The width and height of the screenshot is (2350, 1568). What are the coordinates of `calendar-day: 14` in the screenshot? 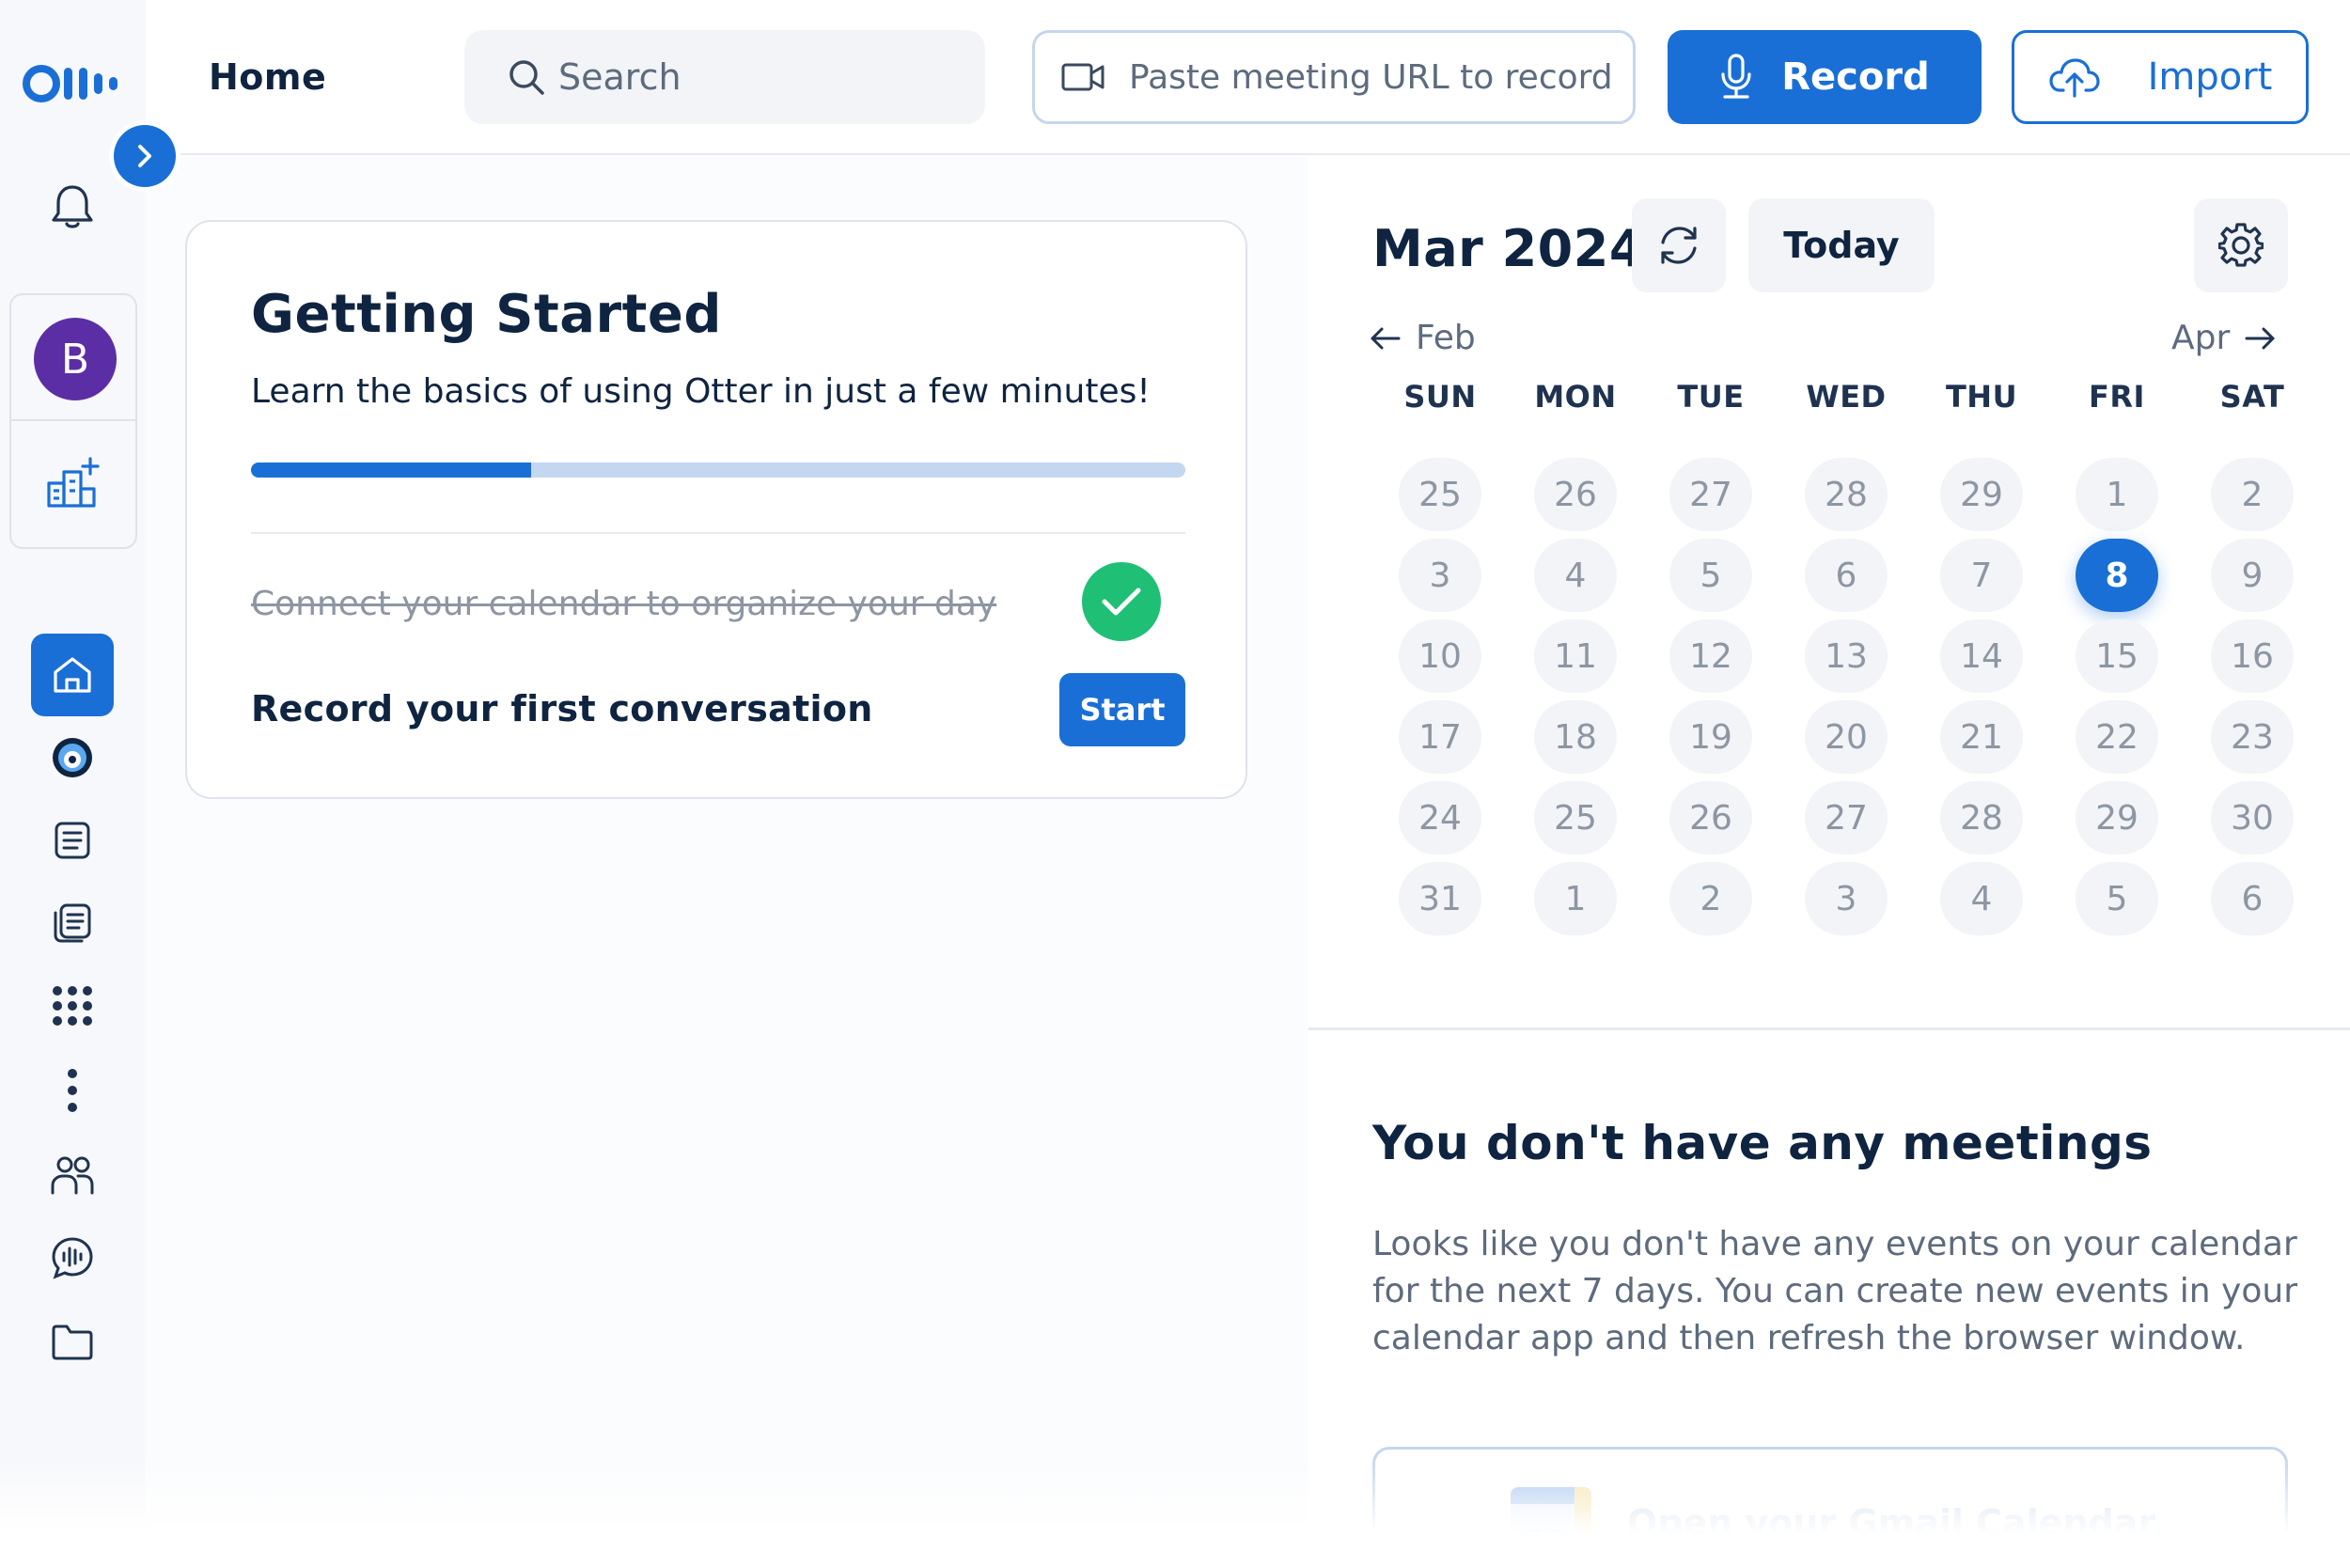 It's located at (1981, 656).